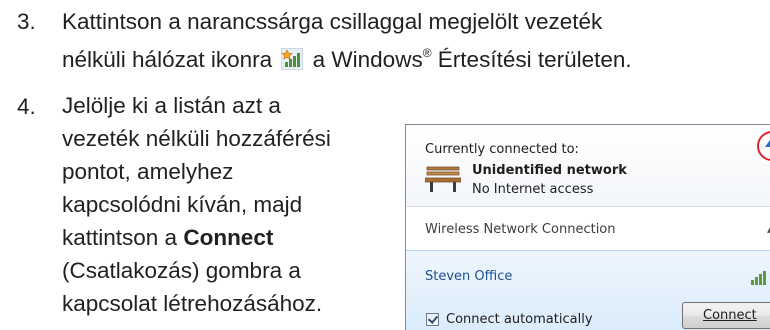 The image size is (770, 330). I want to click on bench-network-icon, so click(443, 179).